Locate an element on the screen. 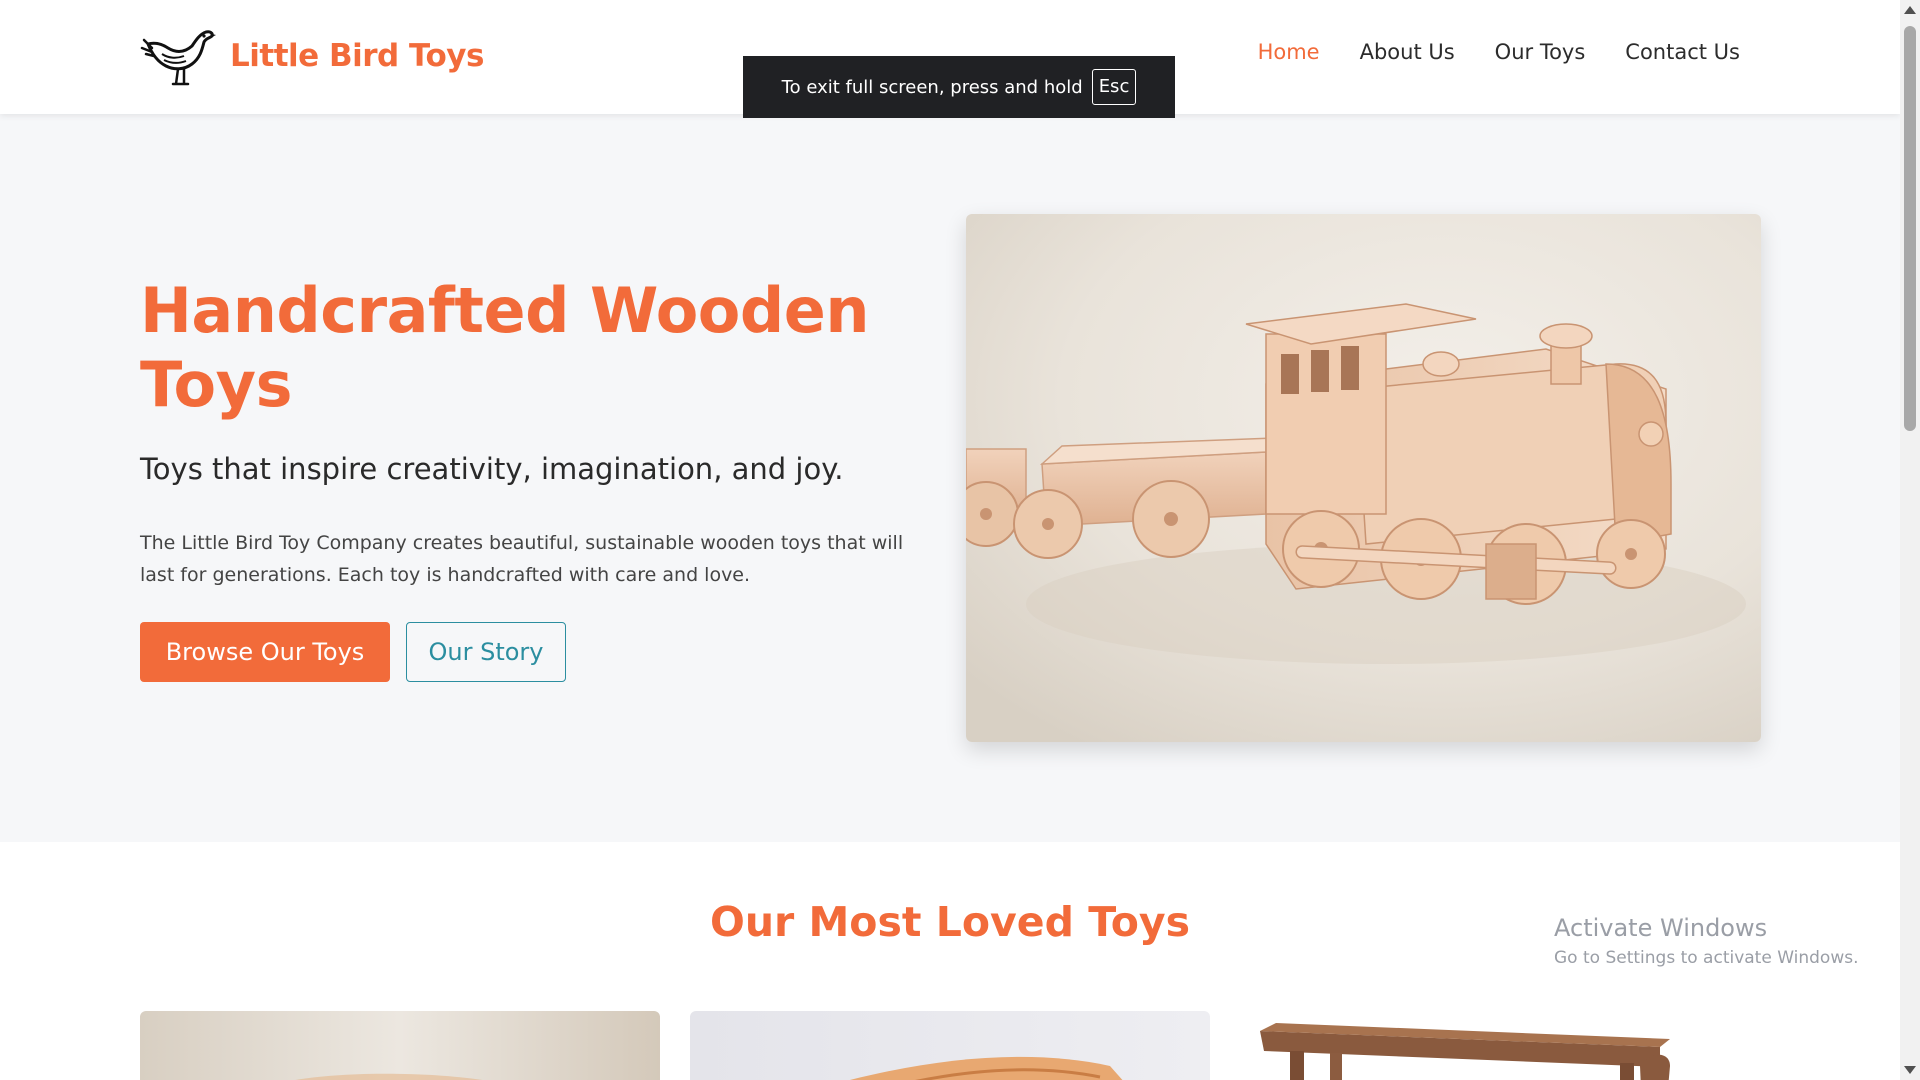 This screenshot has height=1080, width=1920. wooden-chair-photo is located at coordinates (1500, 1045).